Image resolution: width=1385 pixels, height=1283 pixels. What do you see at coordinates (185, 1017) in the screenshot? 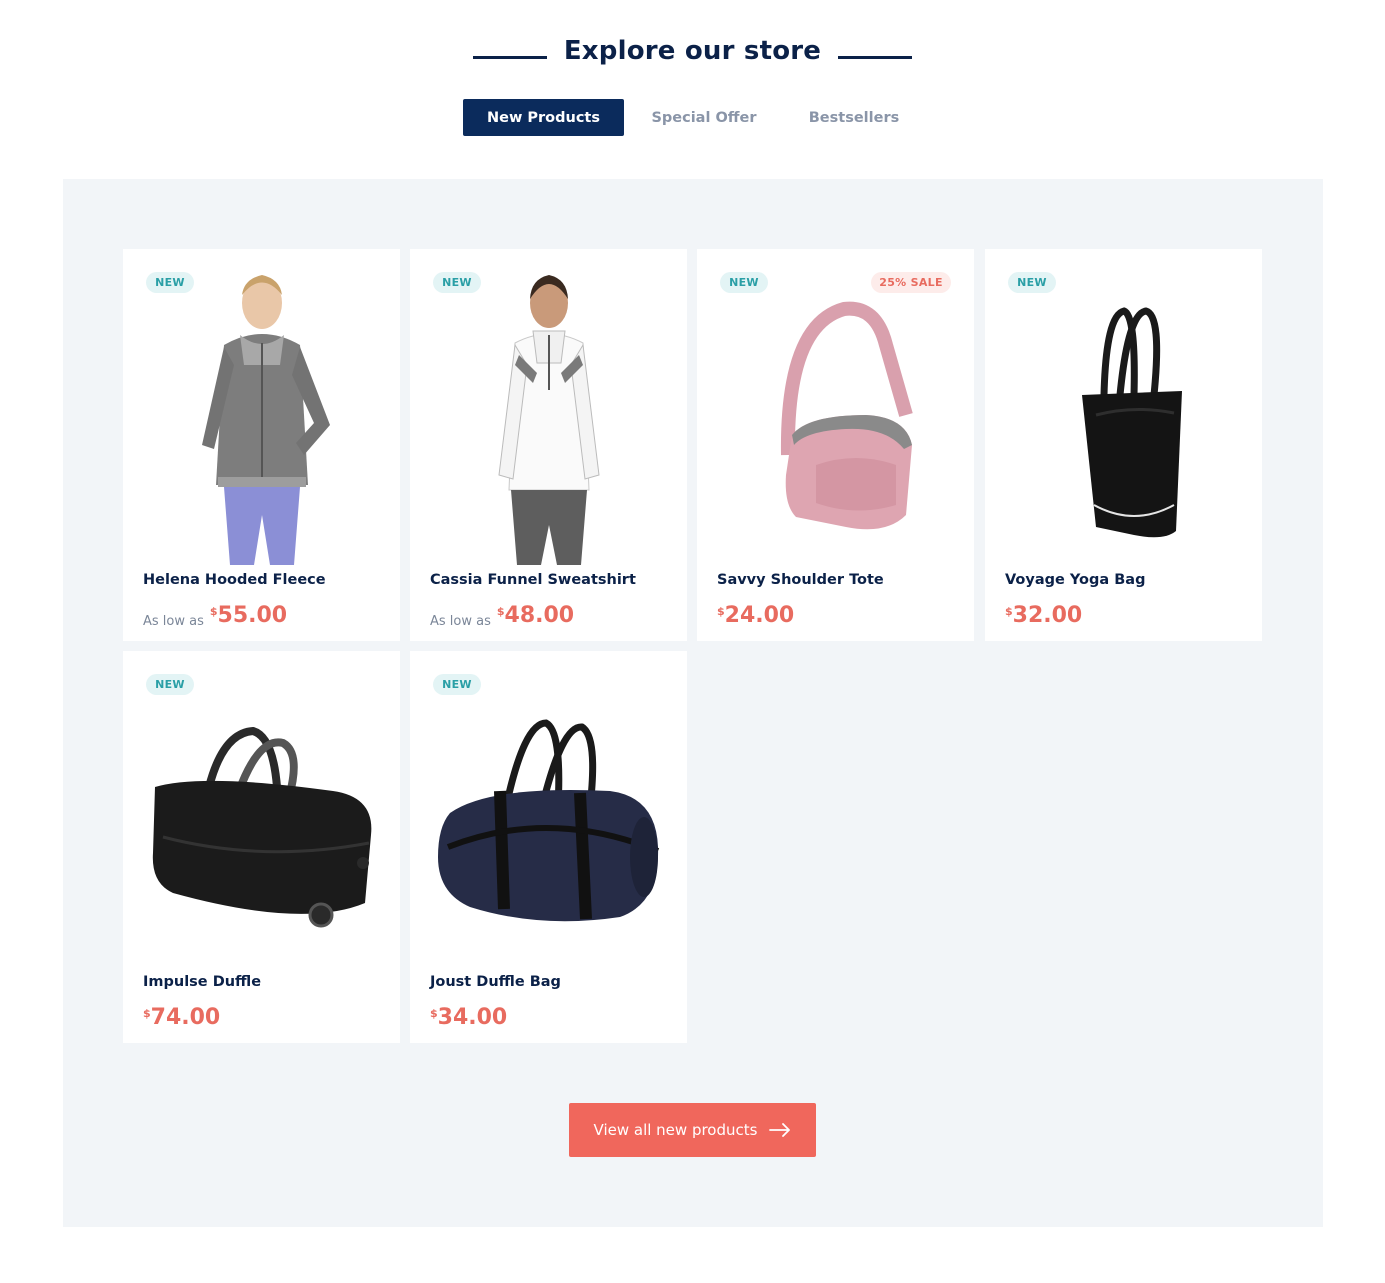
I see `product-price: 74.00` at bounding box center [185, 1017].